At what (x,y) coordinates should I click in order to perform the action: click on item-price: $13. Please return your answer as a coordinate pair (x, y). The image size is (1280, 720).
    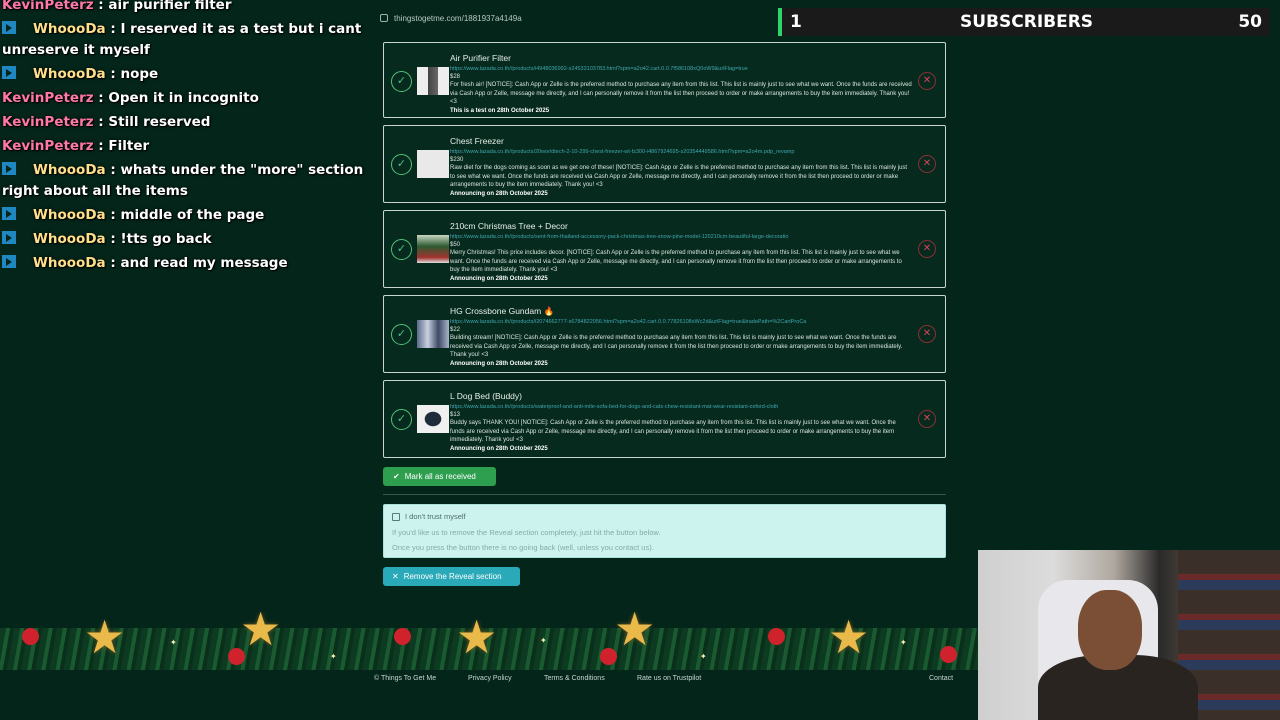
    Looking at the image, I should click on (455, 415).